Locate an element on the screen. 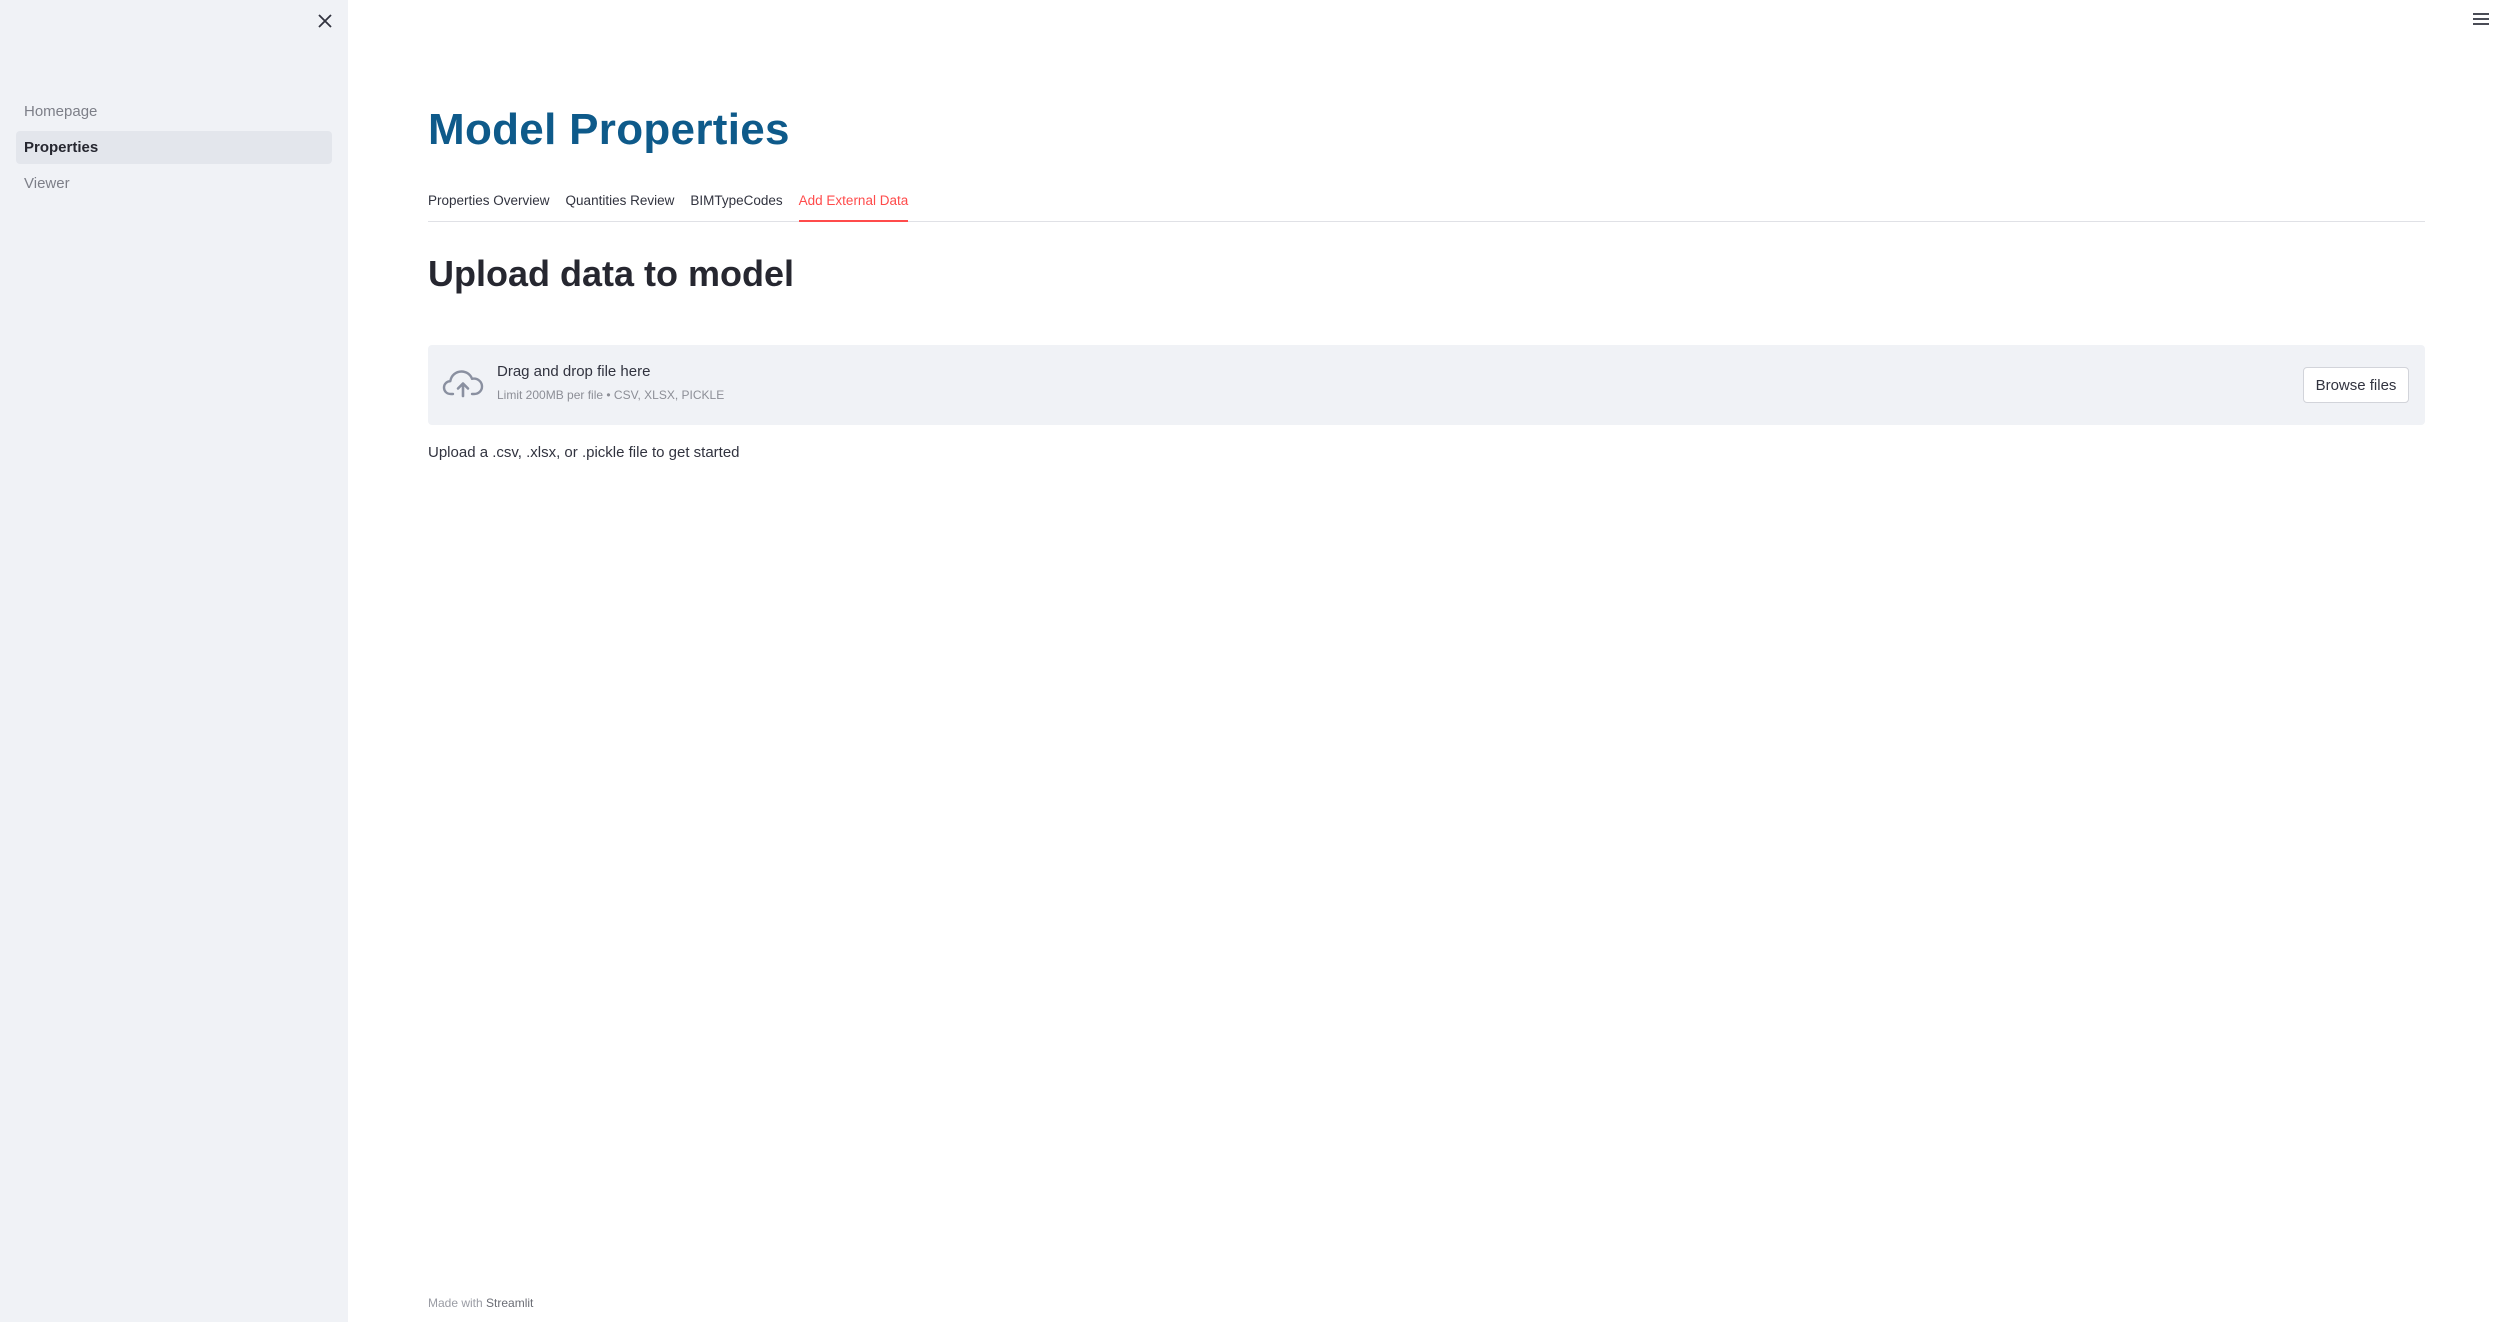  footer-prefix: Made with is located at coordinates (455, 1303).